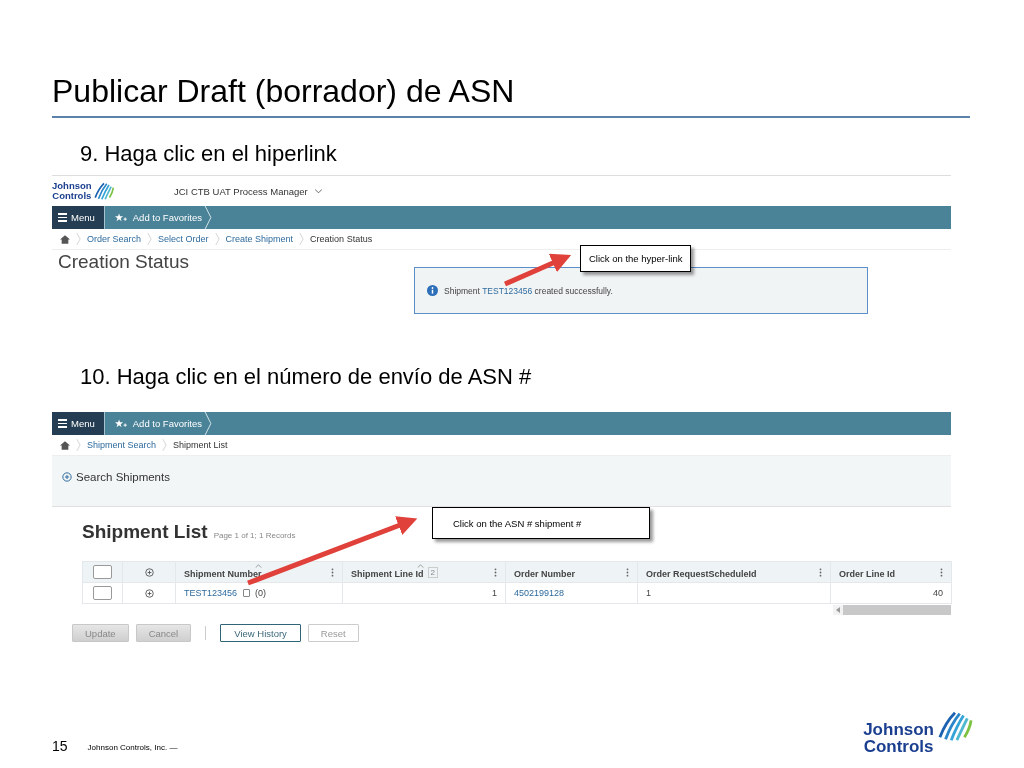 This screenshot has width=1024, height=768. What do you see at coordinates (541, 523) in the screenshot?
I see `callout-box: Click on the ASN # shipment #` at bounding box center [541, 523].